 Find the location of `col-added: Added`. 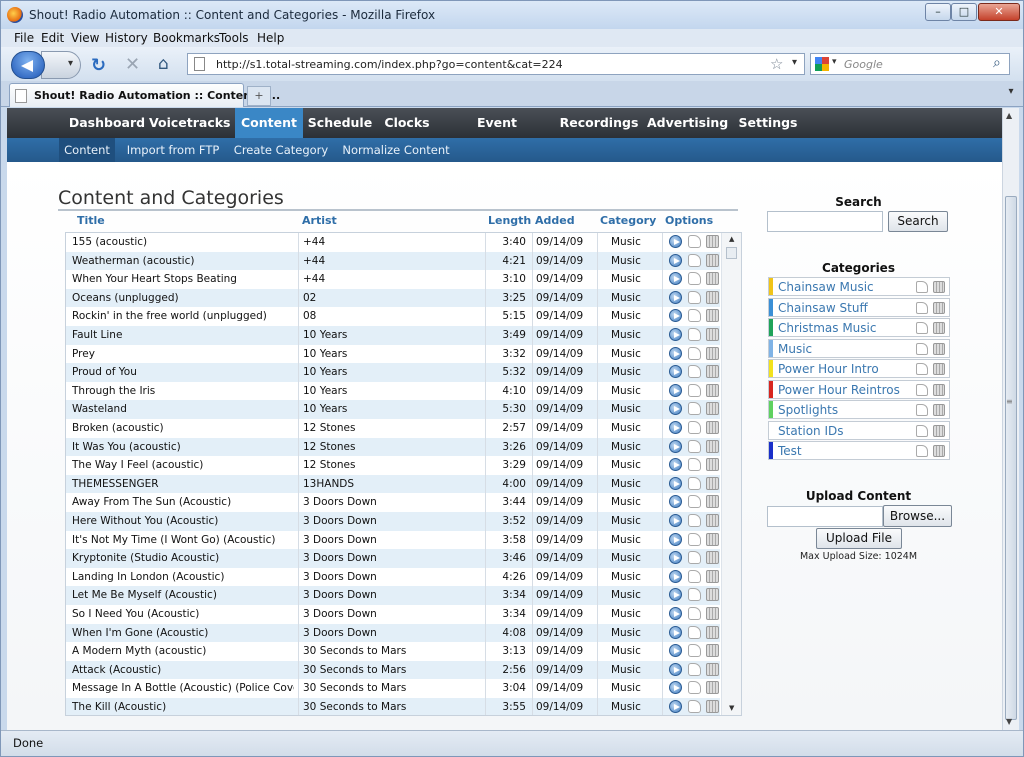

col-added: Added is located at coordinates (555, 220).